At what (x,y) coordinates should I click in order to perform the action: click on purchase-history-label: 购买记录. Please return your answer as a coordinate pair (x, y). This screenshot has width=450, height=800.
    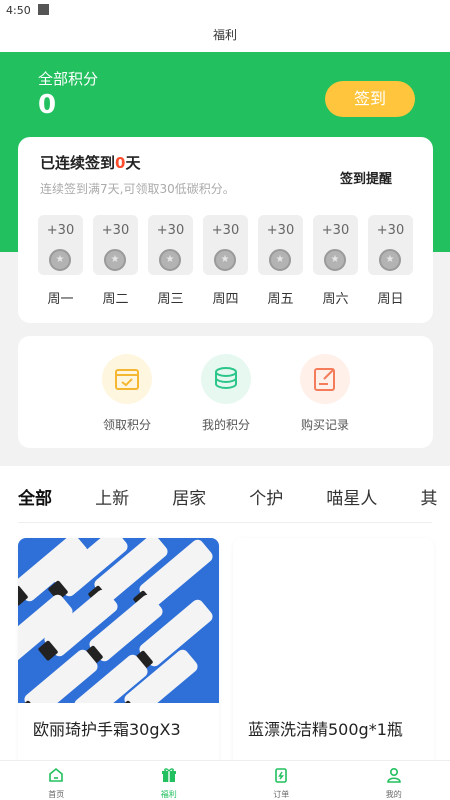
    Looking at the image, I should click on (324, 425).